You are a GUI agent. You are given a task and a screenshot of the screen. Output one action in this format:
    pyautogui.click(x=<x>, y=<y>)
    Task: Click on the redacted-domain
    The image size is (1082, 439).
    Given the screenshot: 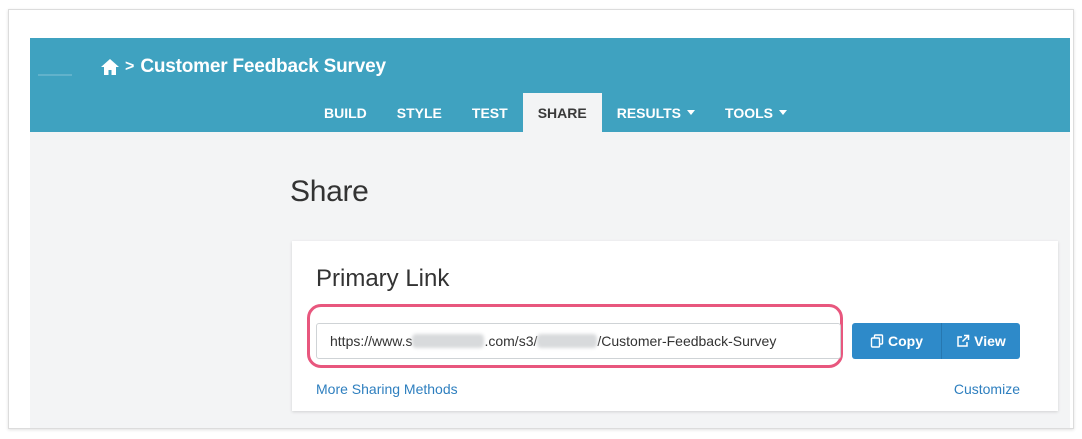 What is the action you would take?
    pyautogui.click(x=448, y=341)
    